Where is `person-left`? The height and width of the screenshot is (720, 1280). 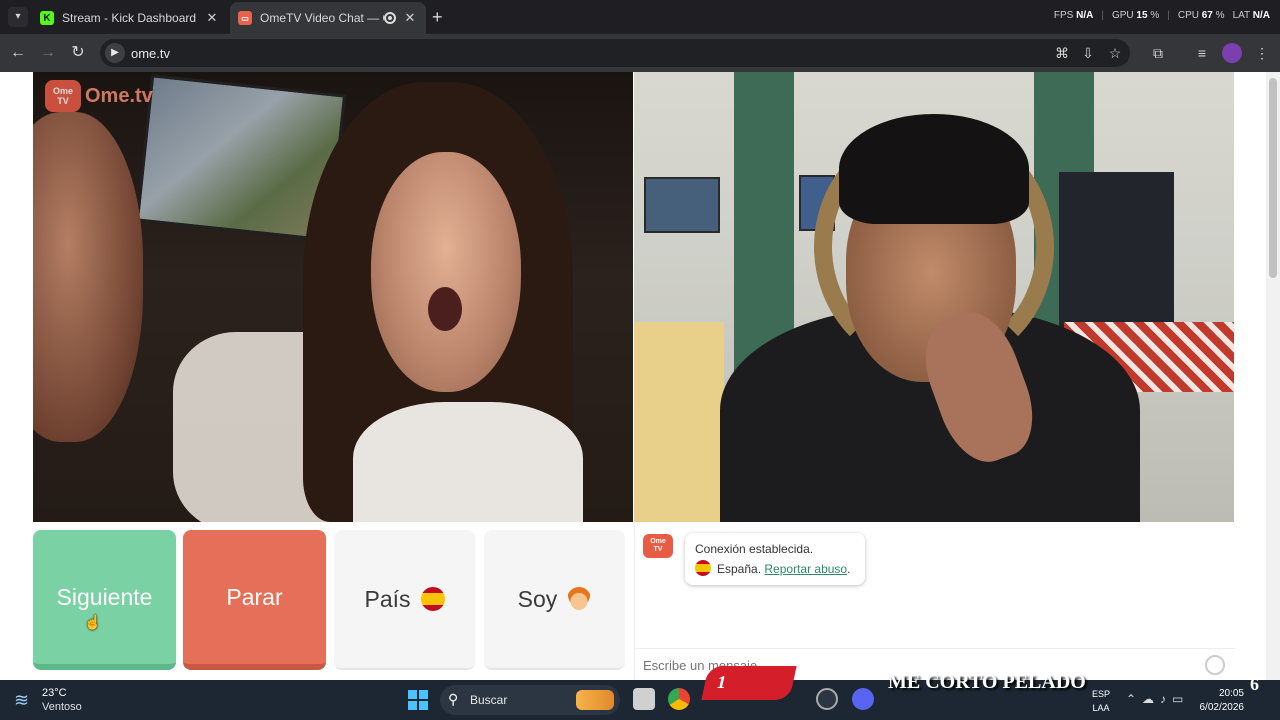
person-left is located at coordinates (88, 277).